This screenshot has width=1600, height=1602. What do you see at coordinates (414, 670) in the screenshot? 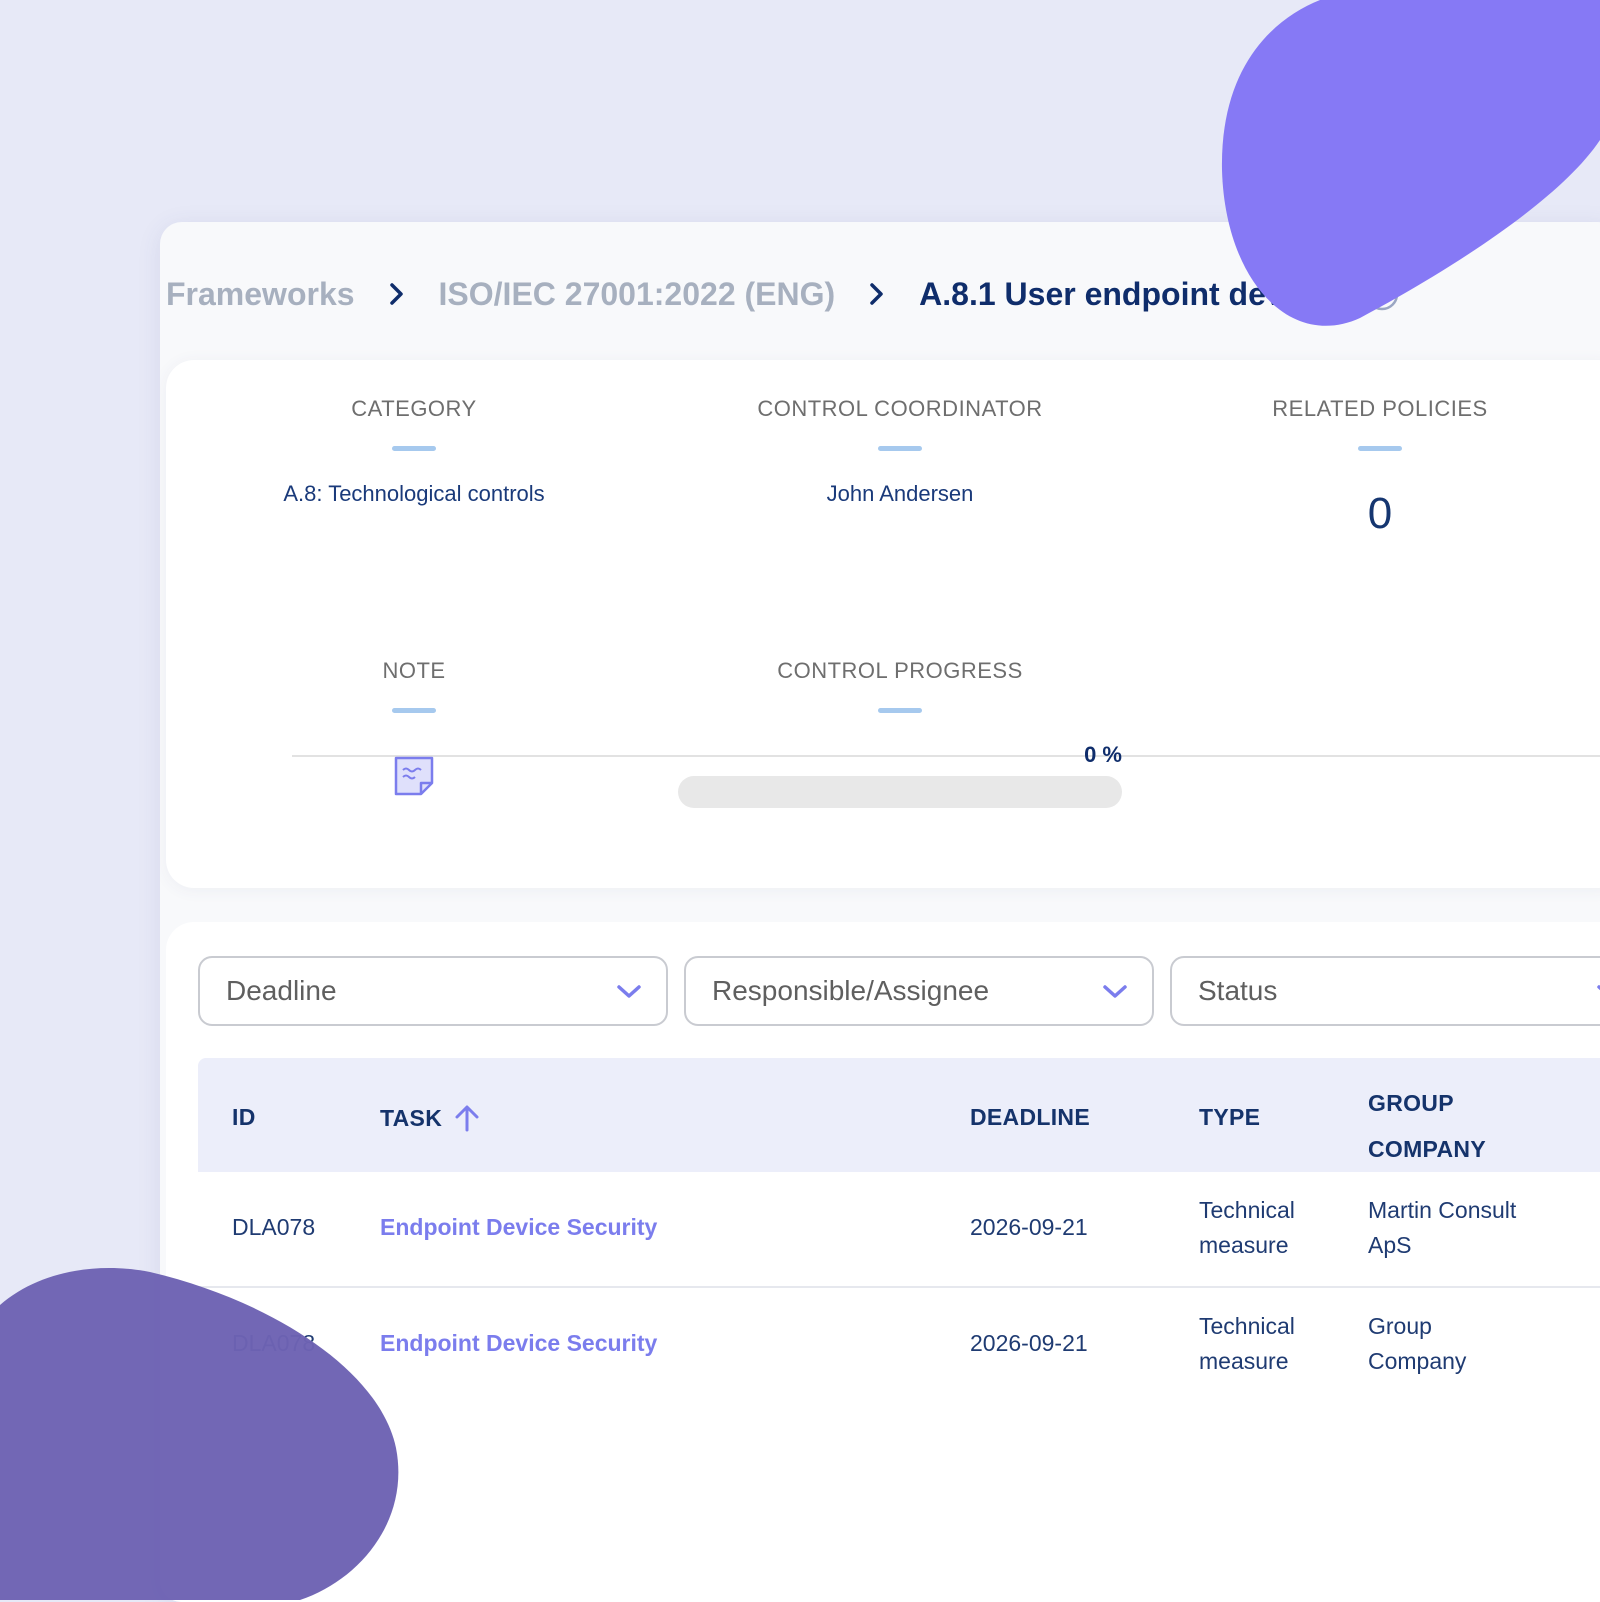
I see `note-label: NOTE` at bounding box center [414, 670].